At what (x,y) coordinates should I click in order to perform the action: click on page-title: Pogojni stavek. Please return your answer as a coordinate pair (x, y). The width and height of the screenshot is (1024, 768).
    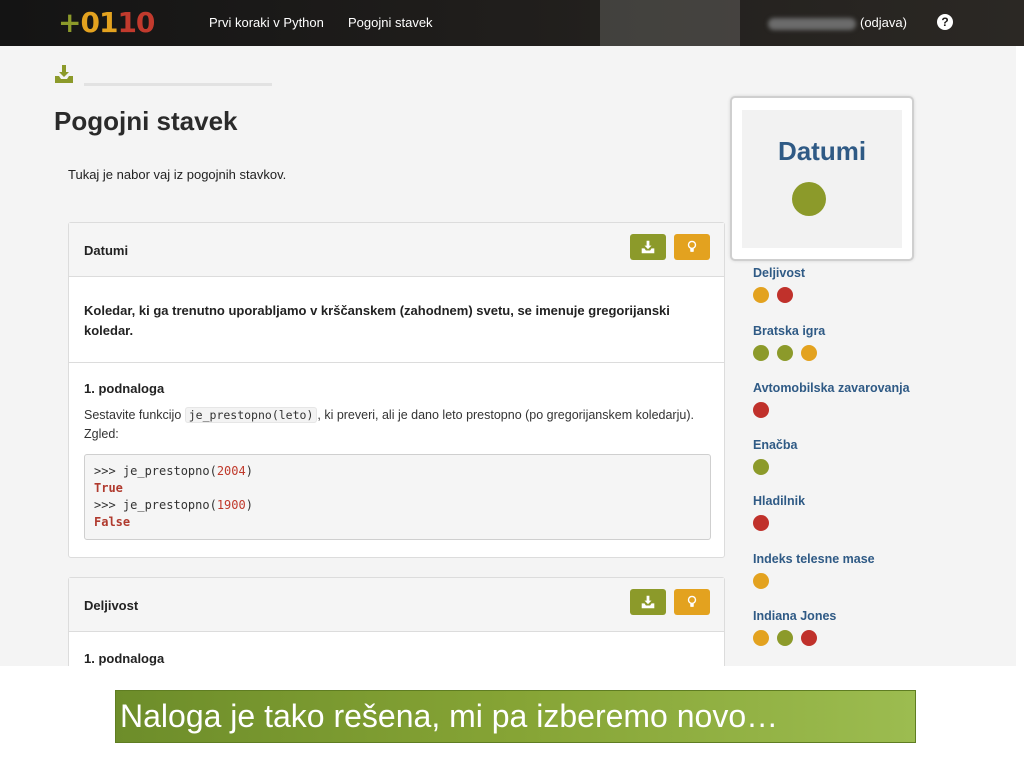
    Looking at the image, I should click on (146, 121).